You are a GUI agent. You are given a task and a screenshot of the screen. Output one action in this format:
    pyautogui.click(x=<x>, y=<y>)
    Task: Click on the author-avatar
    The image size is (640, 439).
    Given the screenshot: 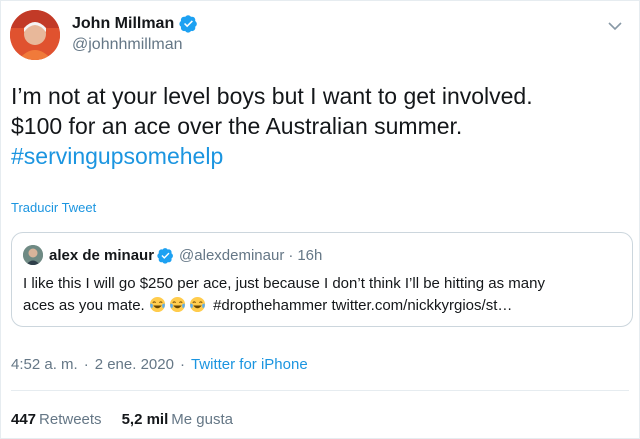 What is the action you would take?
    pyautogui.click(x=35, y=35)
    